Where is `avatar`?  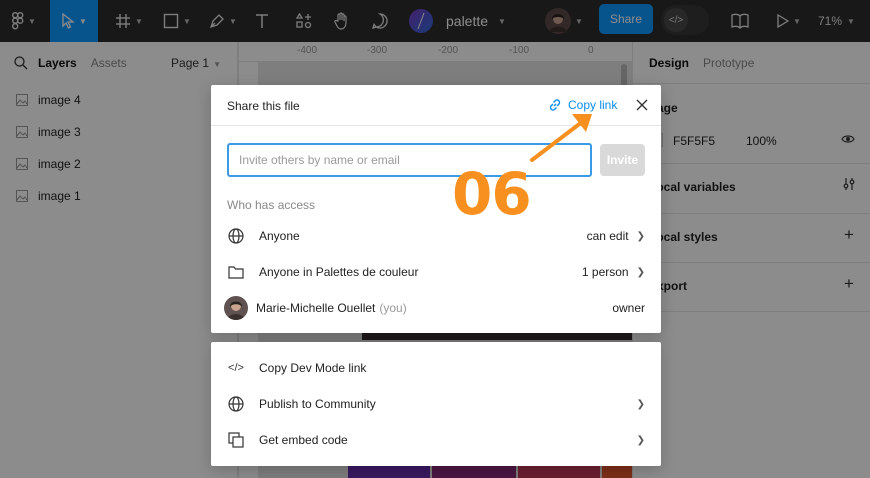
avatar is located at coordinates (236, 308).